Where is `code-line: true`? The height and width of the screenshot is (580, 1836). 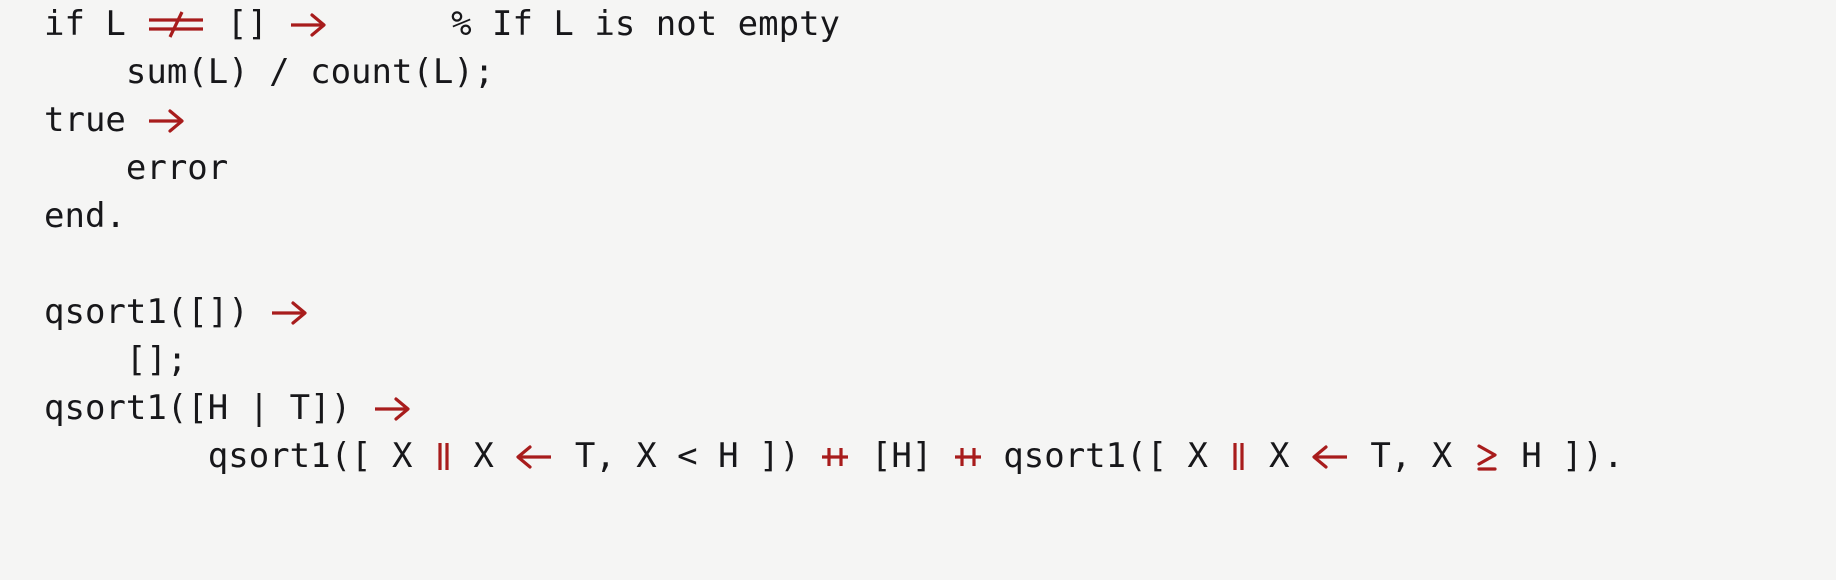 code-line: true is located at coordinates (918, 120).